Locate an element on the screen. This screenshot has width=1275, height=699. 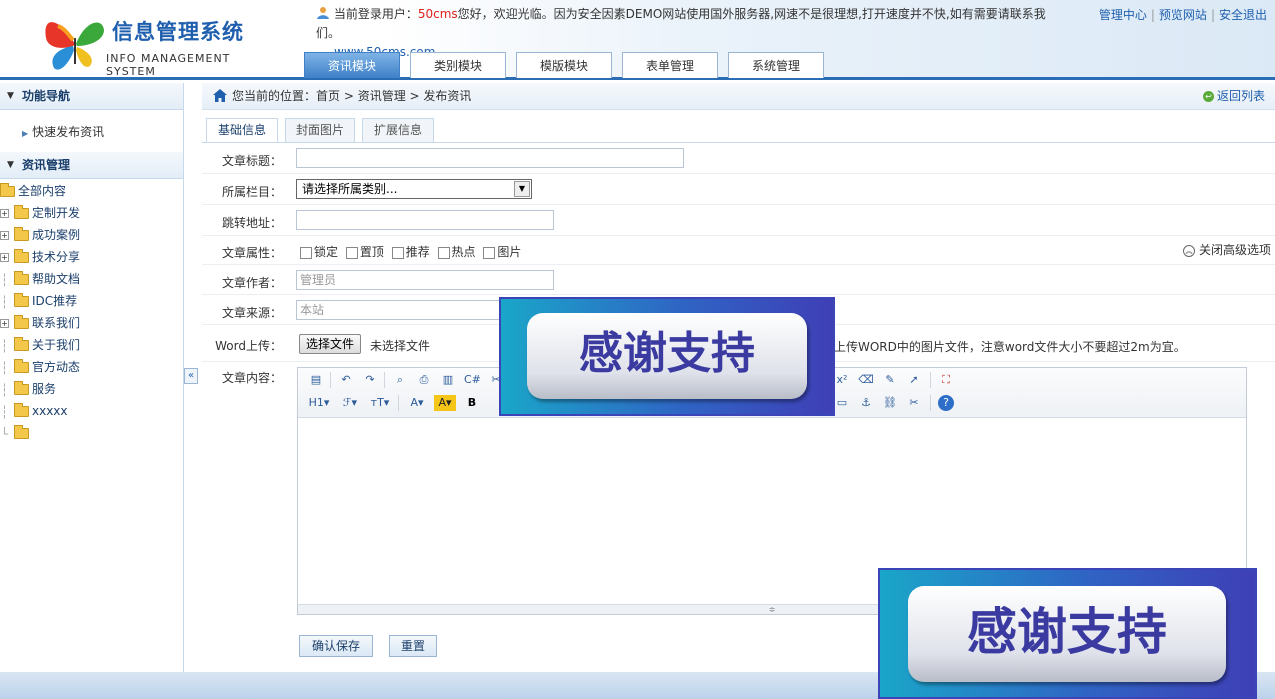
category-select: 请选择所属类别... ▼ is located at coordinates (414, 189).